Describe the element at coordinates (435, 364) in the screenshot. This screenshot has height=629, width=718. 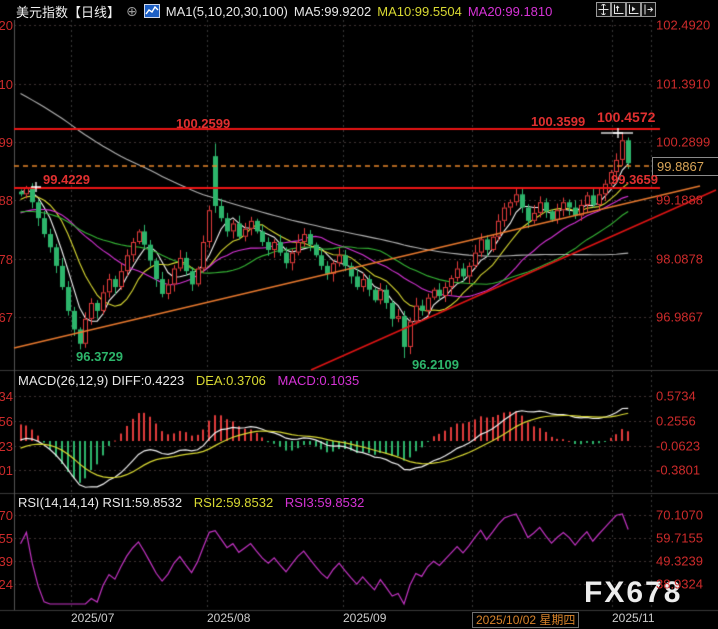
I see `price-annotation-label: 96.2109` at that location.